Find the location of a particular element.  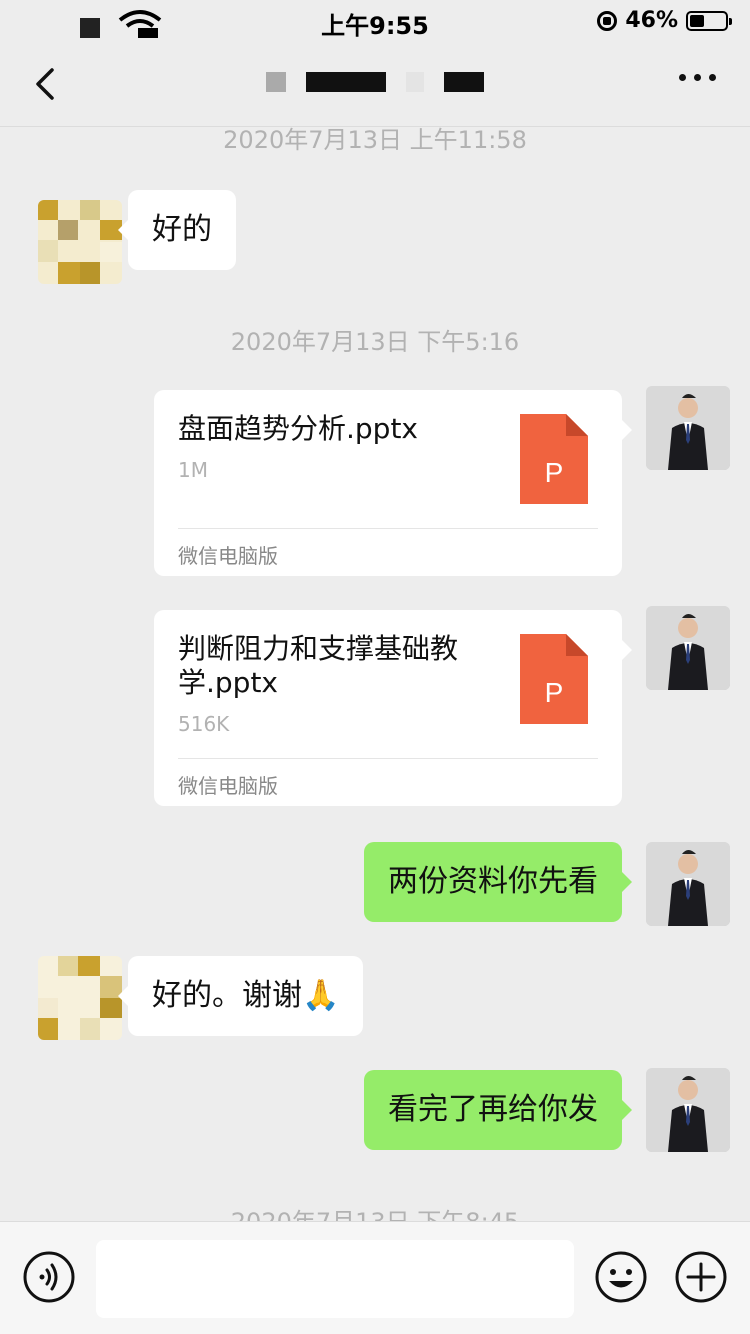

file-message-card: 盘面趋势分析.pptx 1M P 微信电脑版 is located at coordinates (393, 483).